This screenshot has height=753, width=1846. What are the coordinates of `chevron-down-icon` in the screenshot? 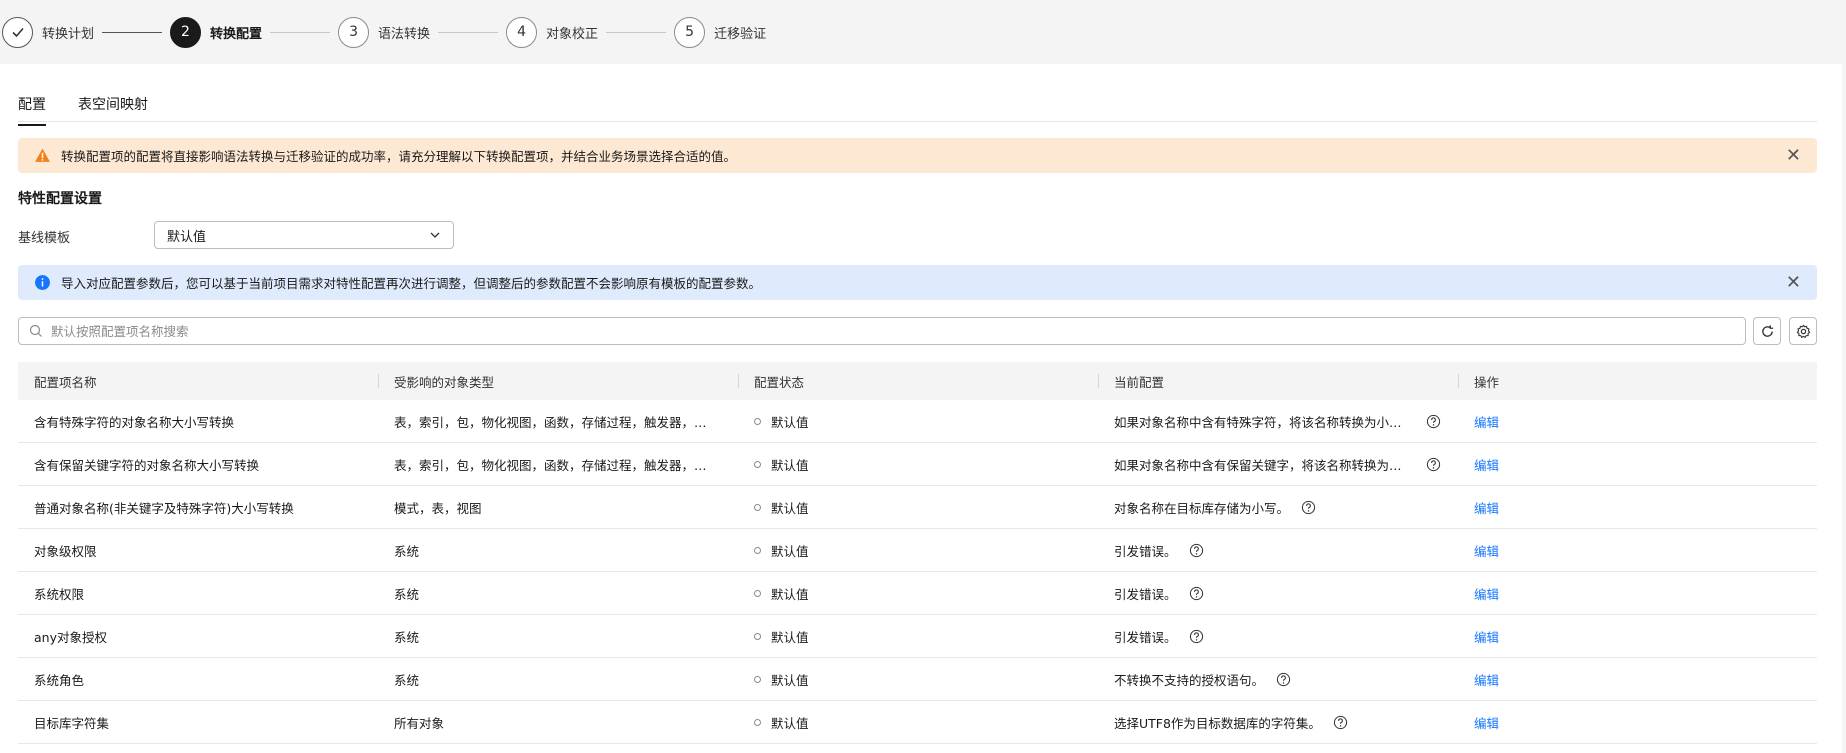 It's located at (435, 235).